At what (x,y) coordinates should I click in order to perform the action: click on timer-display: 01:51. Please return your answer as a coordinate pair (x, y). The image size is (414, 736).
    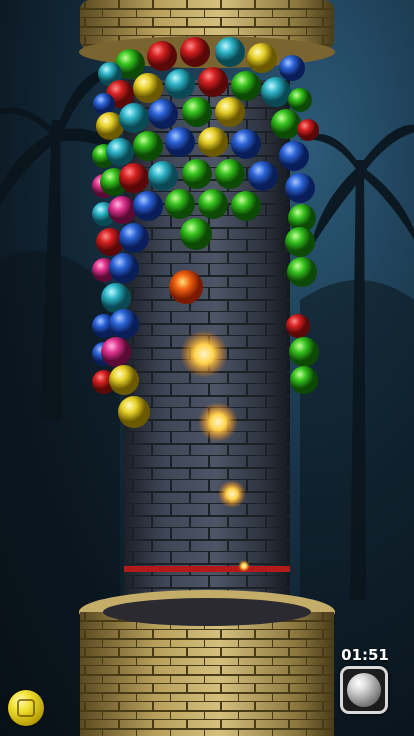
    Looking at the image, I should click on (365, 655).